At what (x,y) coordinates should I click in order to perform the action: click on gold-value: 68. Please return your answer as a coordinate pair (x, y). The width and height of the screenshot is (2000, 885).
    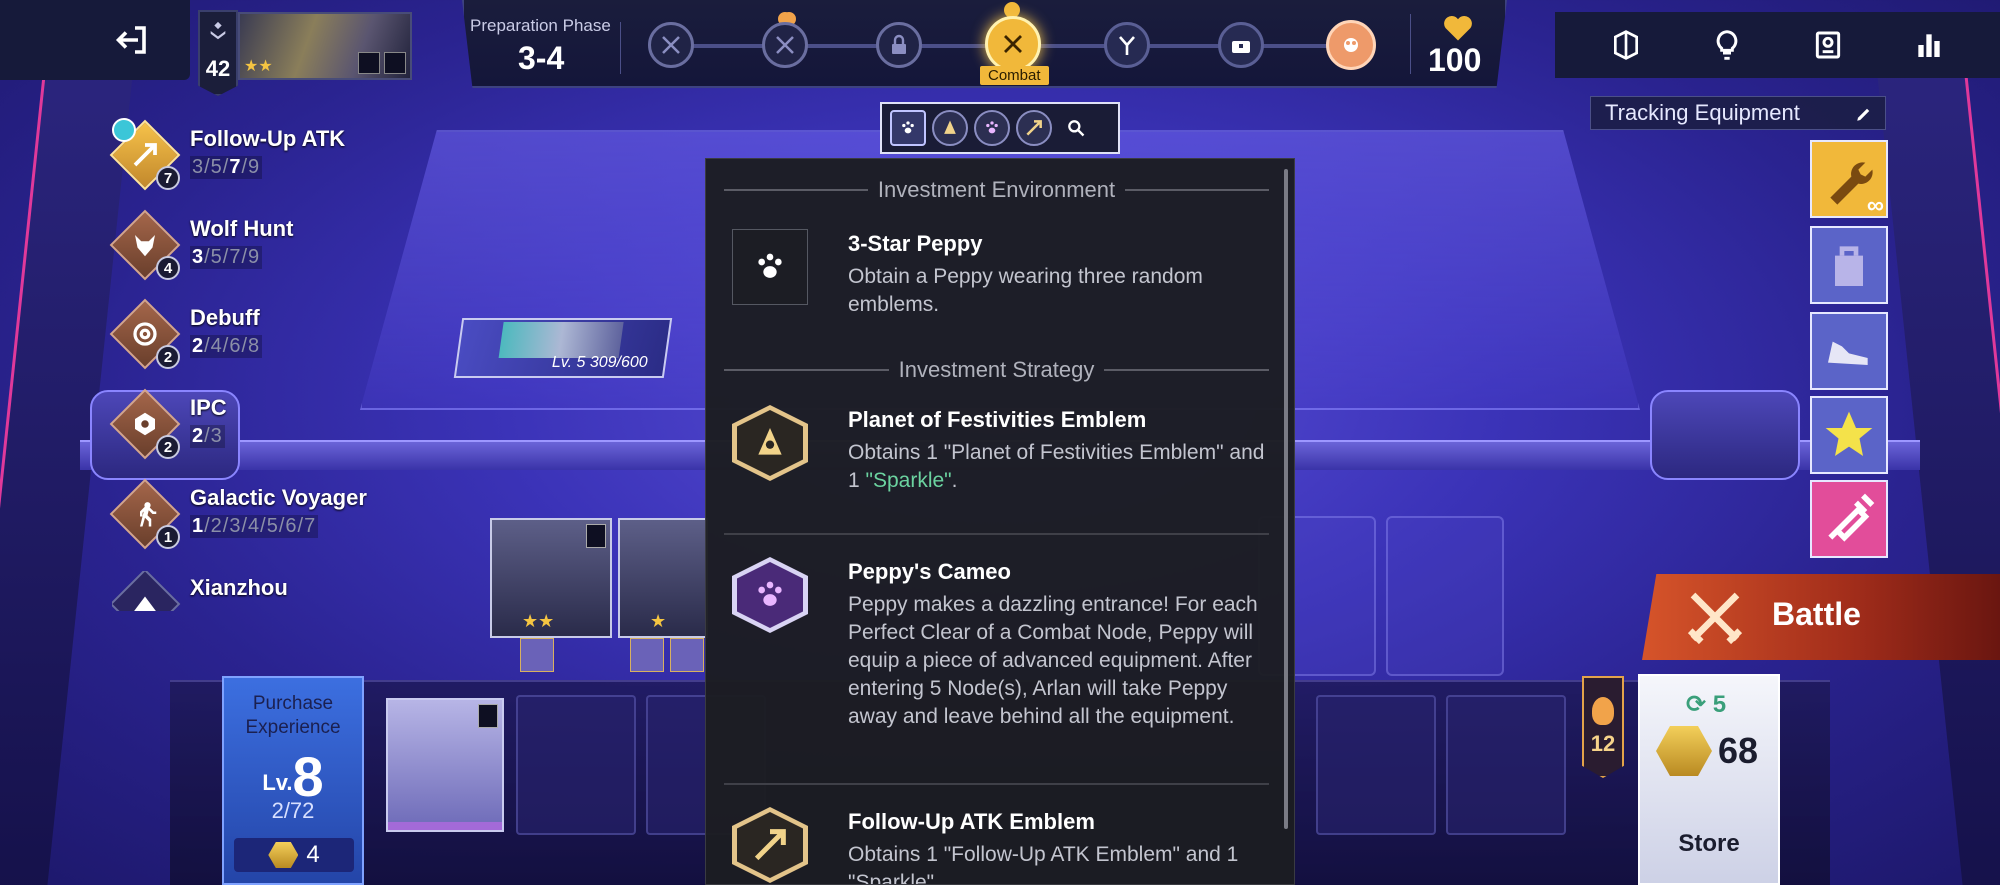
    Looking at the image, I should click on (1738, 750).